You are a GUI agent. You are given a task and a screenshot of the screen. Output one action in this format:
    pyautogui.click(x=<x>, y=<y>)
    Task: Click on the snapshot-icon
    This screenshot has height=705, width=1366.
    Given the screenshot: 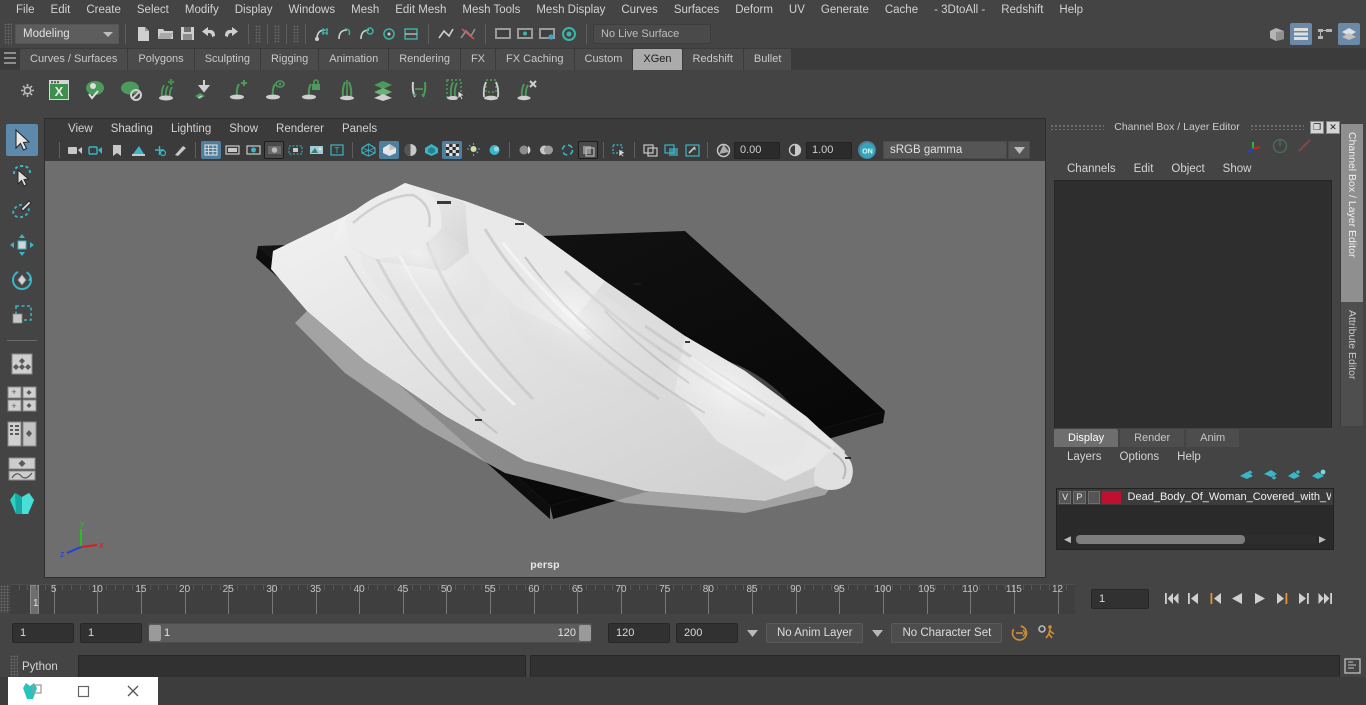 What is the action you would take?
    pyautogui.click(x=692, y=150)
    